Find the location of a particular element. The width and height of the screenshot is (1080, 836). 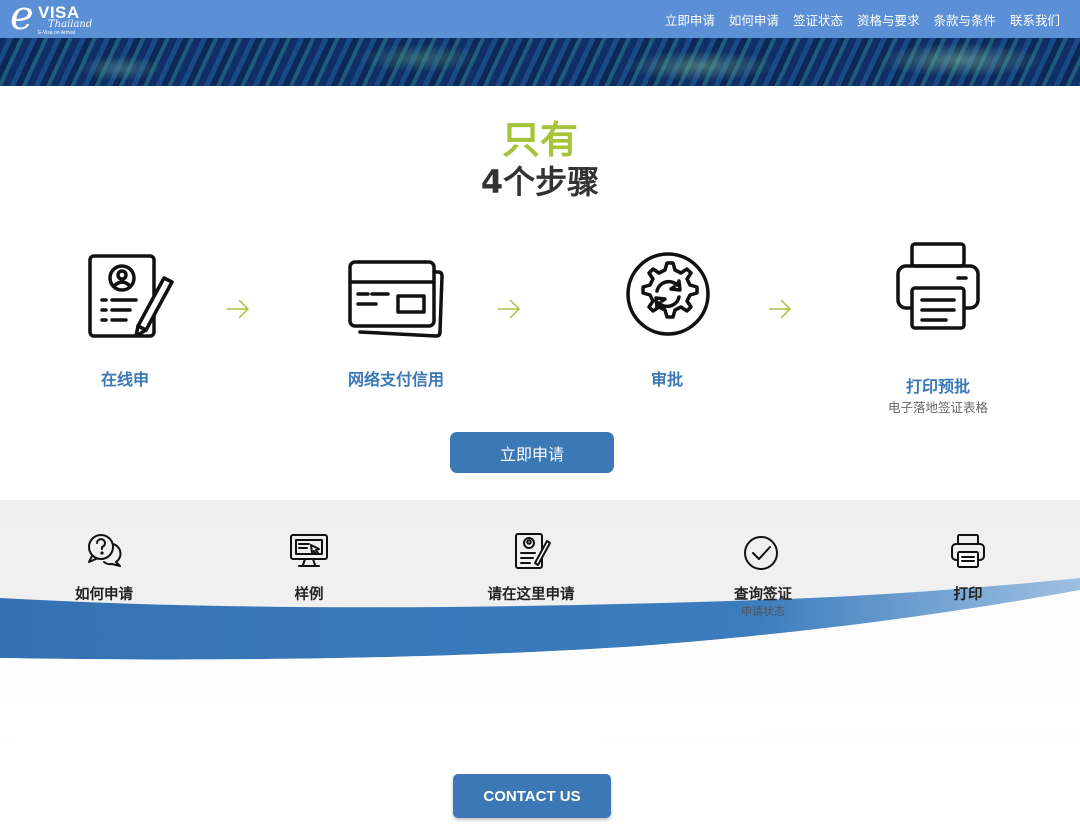

application-form-icon is located at coordinates (131, 296).